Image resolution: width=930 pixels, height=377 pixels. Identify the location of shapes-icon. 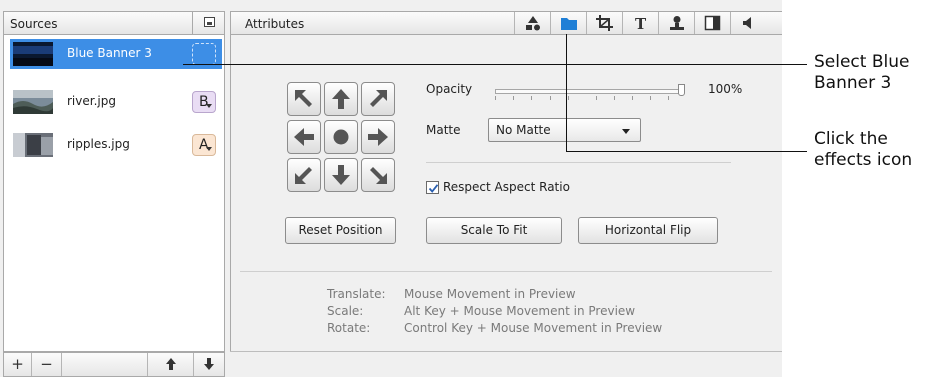
(533, 23).